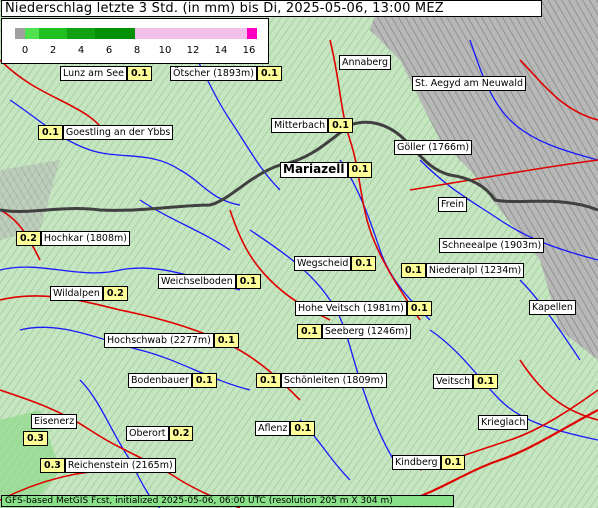 The image size is (598, 508). I want to click on station-name: Bodenbauer, so click(160, 380).